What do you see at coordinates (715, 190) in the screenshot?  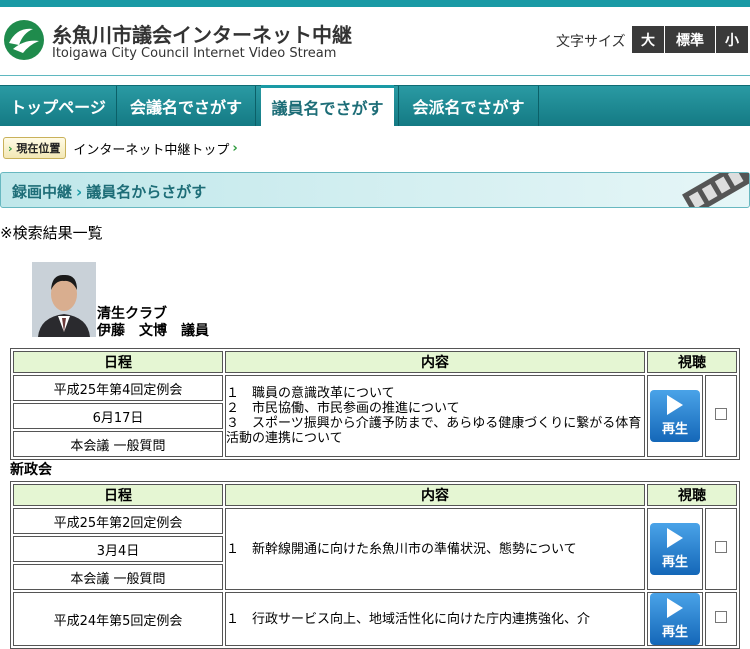 I see `film-strip-icon` at bounding box center [715, 190].